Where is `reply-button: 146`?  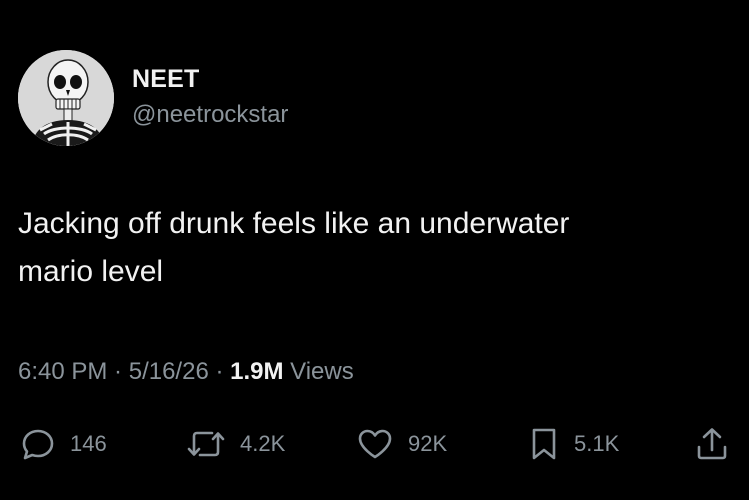
reply-button: 146 is located at coordinates (63, 444).